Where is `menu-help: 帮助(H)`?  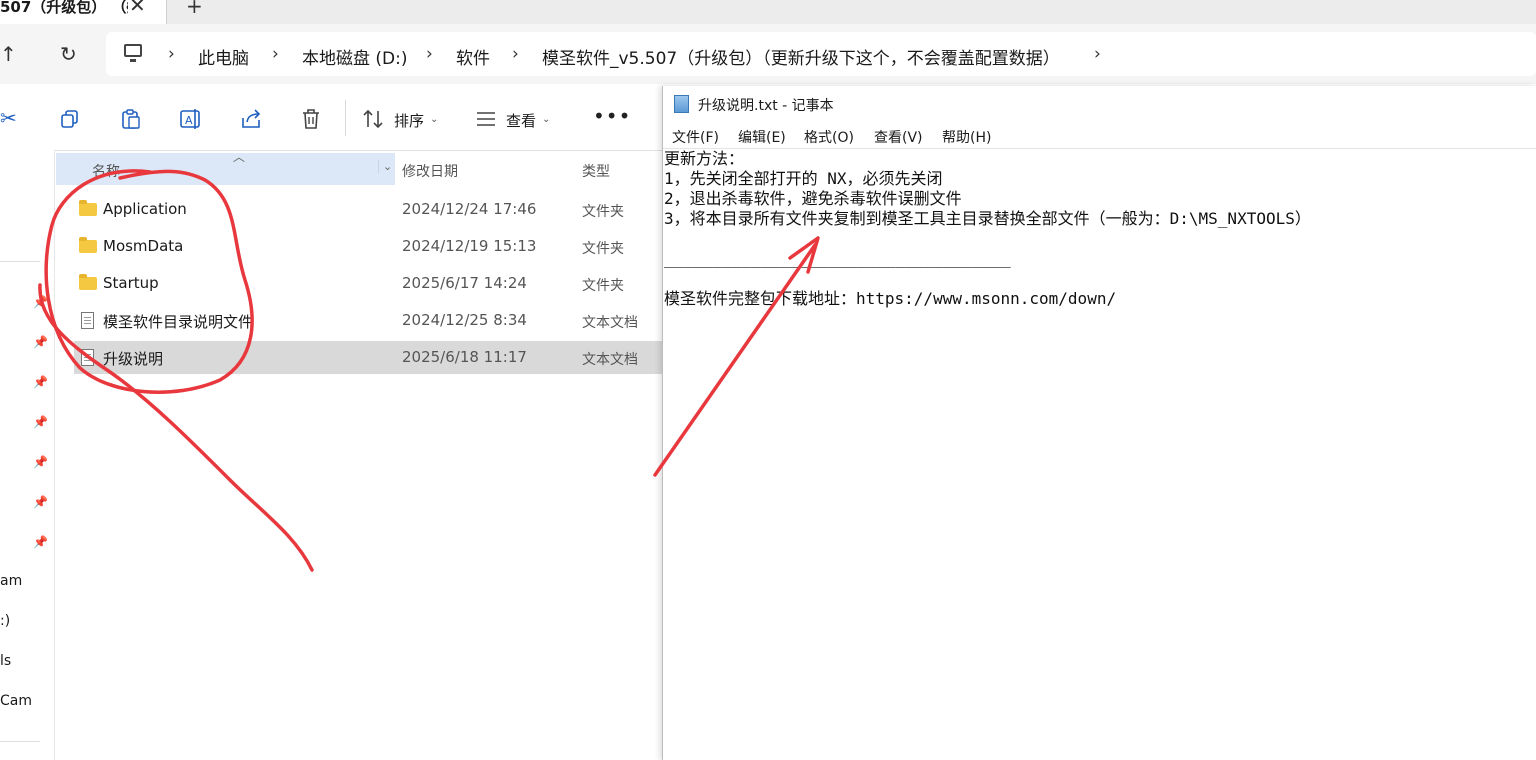
menu-help: 帮助(H) is located at coordinates (966, 137).